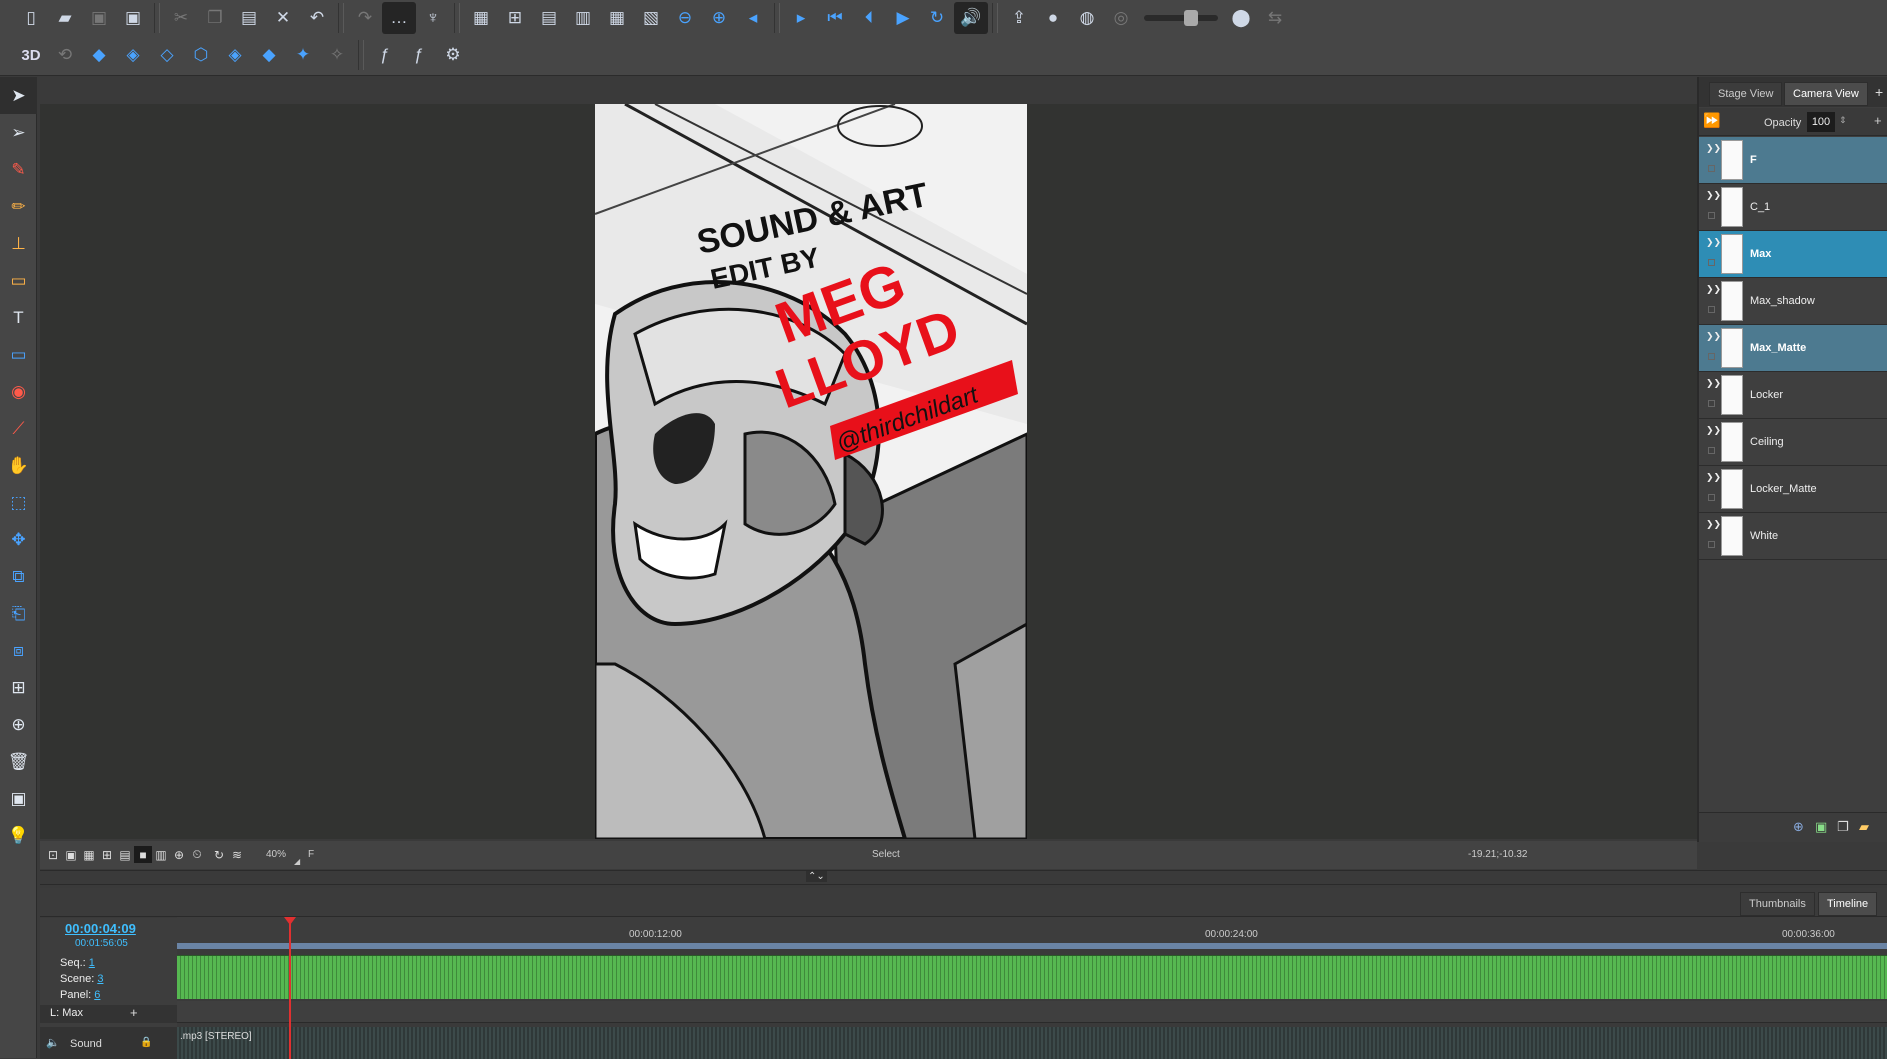 The width and height of the screenshot is (1887, 1059). What do you see at coordinates (219, 854) in the screenshot?
I see `reset-rotation-icon: ↻` at bounding box center [219, 854].